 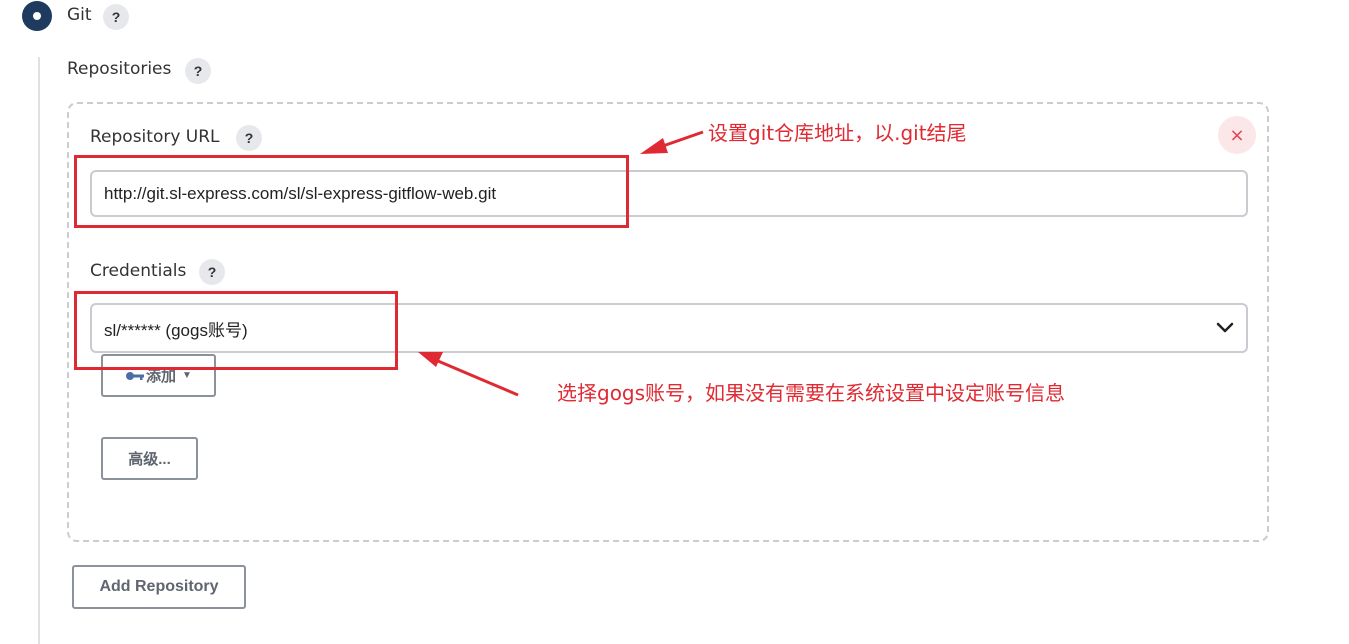 I want to click on credentials-annotation-text: 选择gogs账号，如果没有需要在系统设置中设定账号信息, so click(x=811, y=393).